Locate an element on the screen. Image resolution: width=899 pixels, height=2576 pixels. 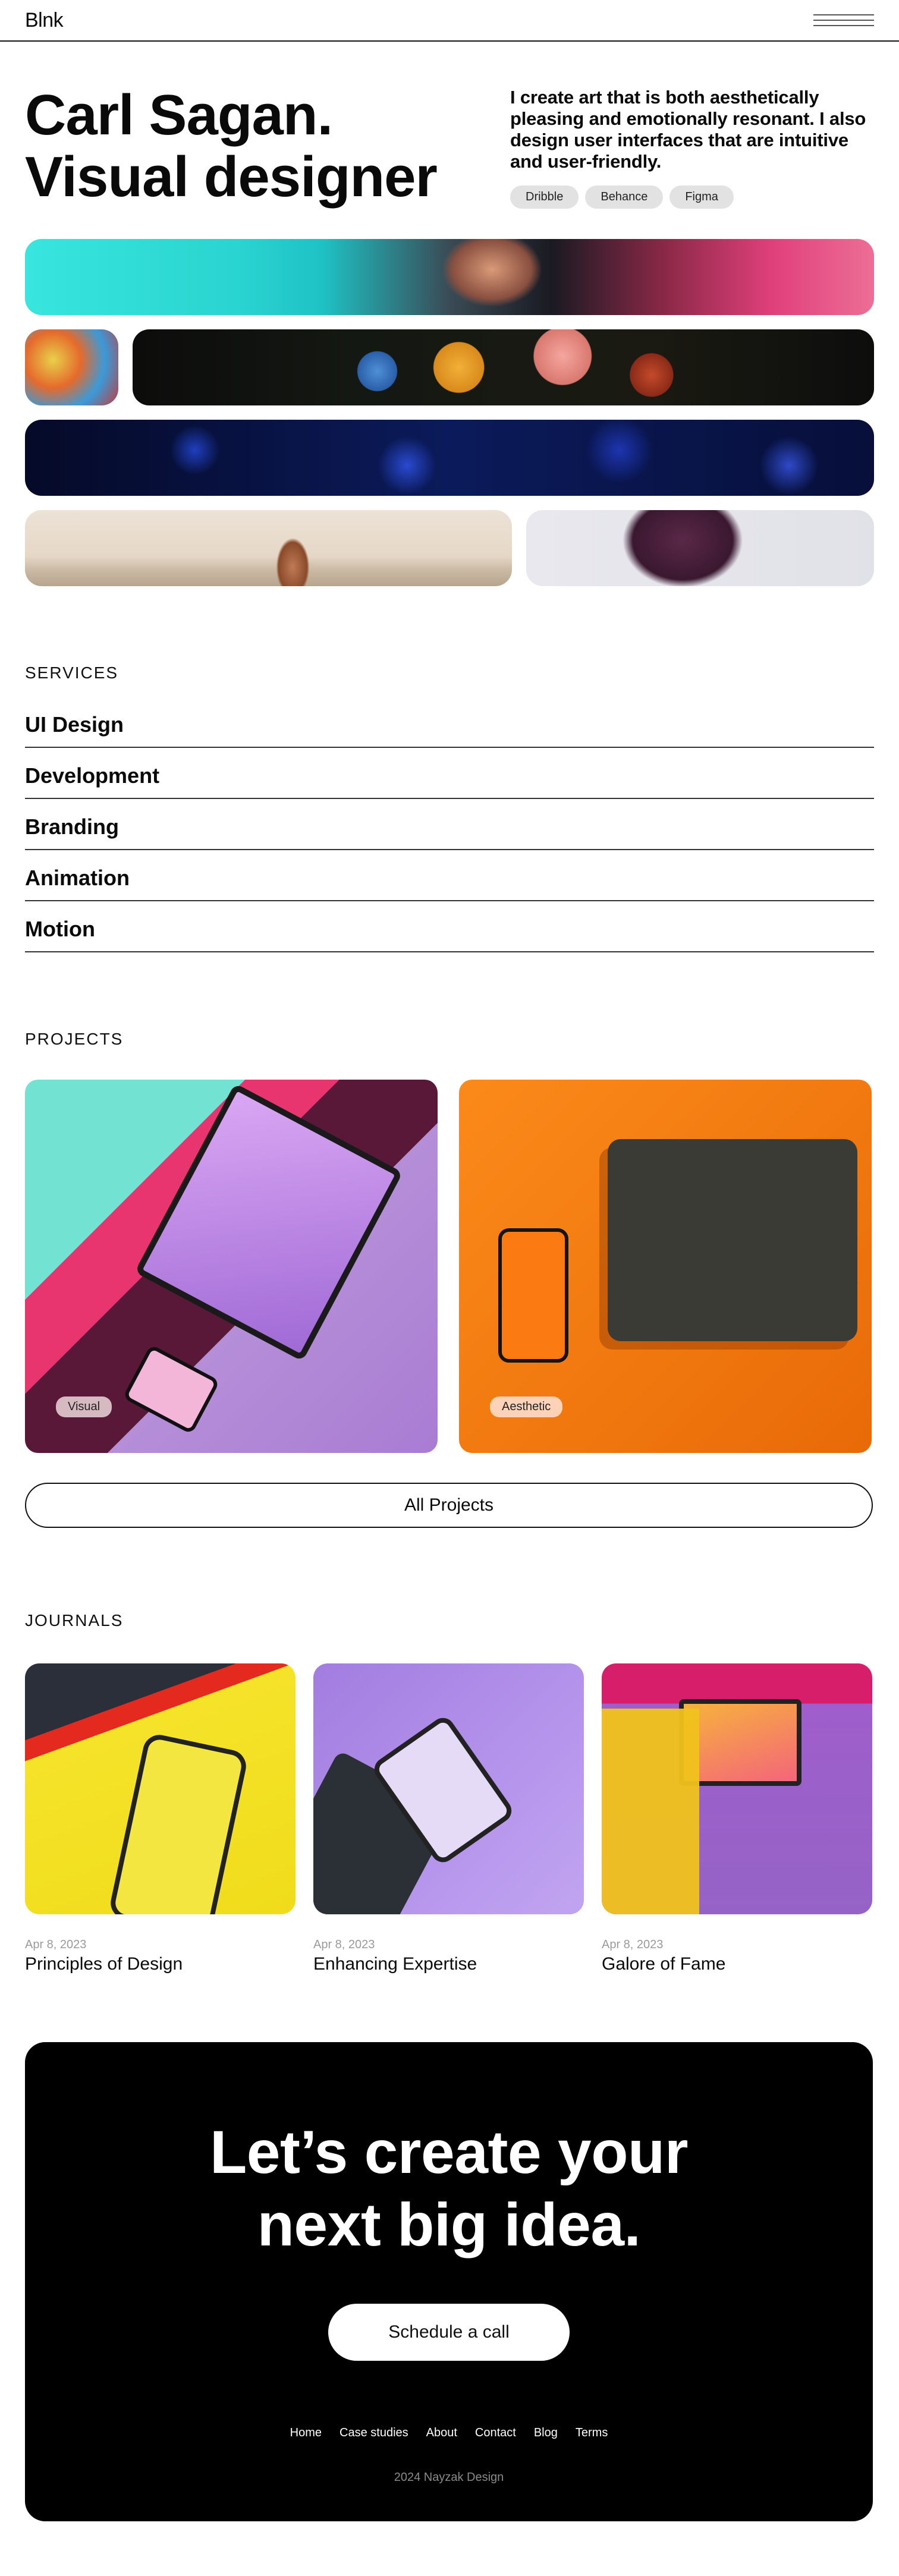
image-gallery is located at coordinates (449, 412).